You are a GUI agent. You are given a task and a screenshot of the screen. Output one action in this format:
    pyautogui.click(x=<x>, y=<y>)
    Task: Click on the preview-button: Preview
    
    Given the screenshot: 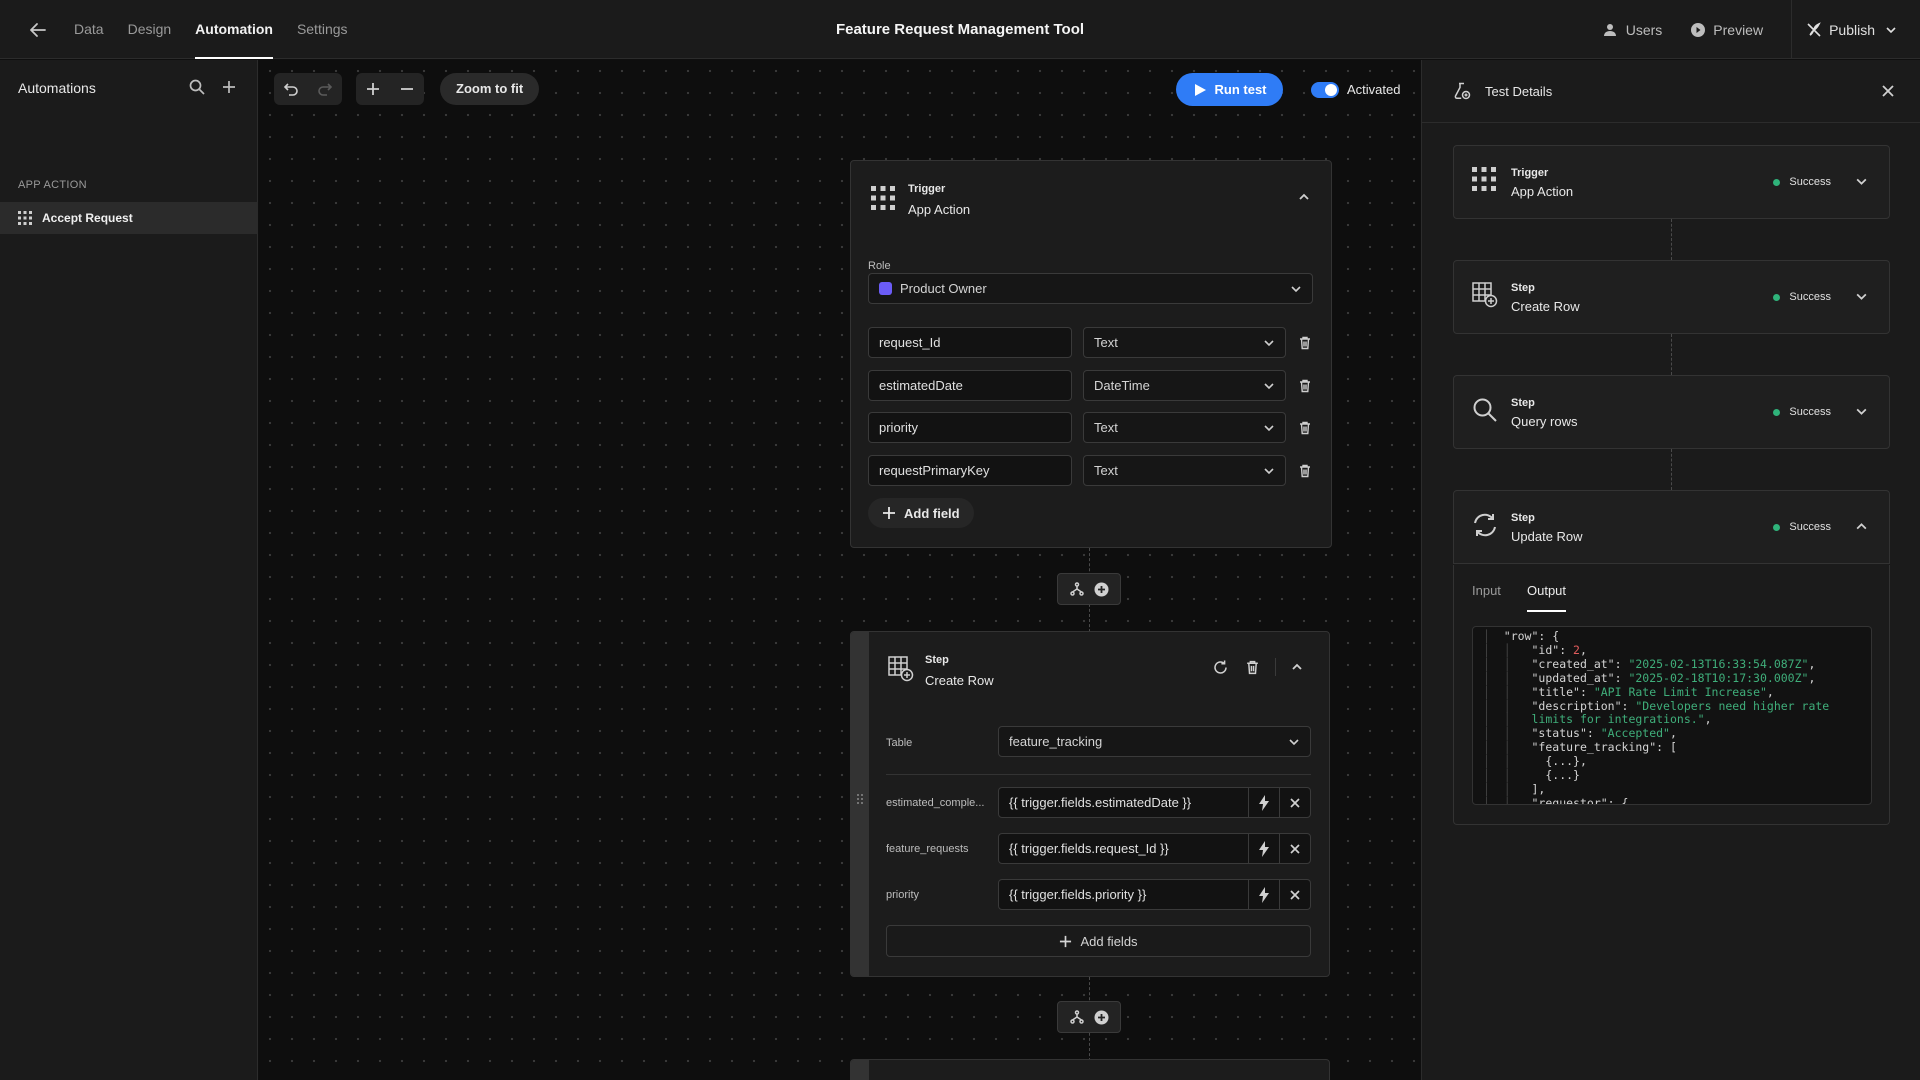 What is the action you would take?
    pyautogui.click(x=1726, y=30)
    